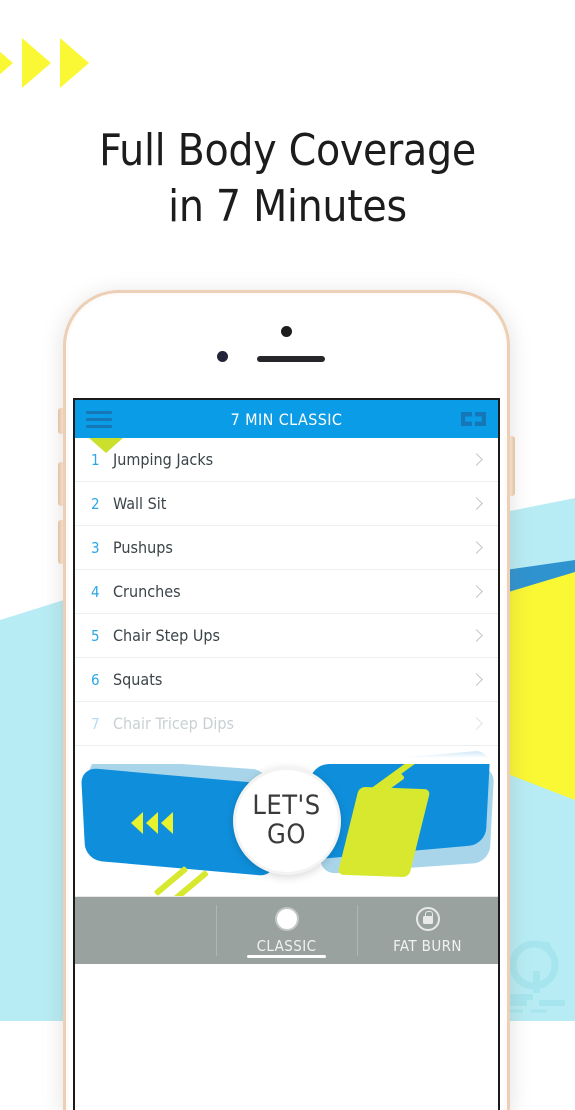 This screenshot has height=1110, width=575. Describe the element at coordinates (287, 150) in the screenshot. I see `headline-line-1: Full Body Coverage` at that location.